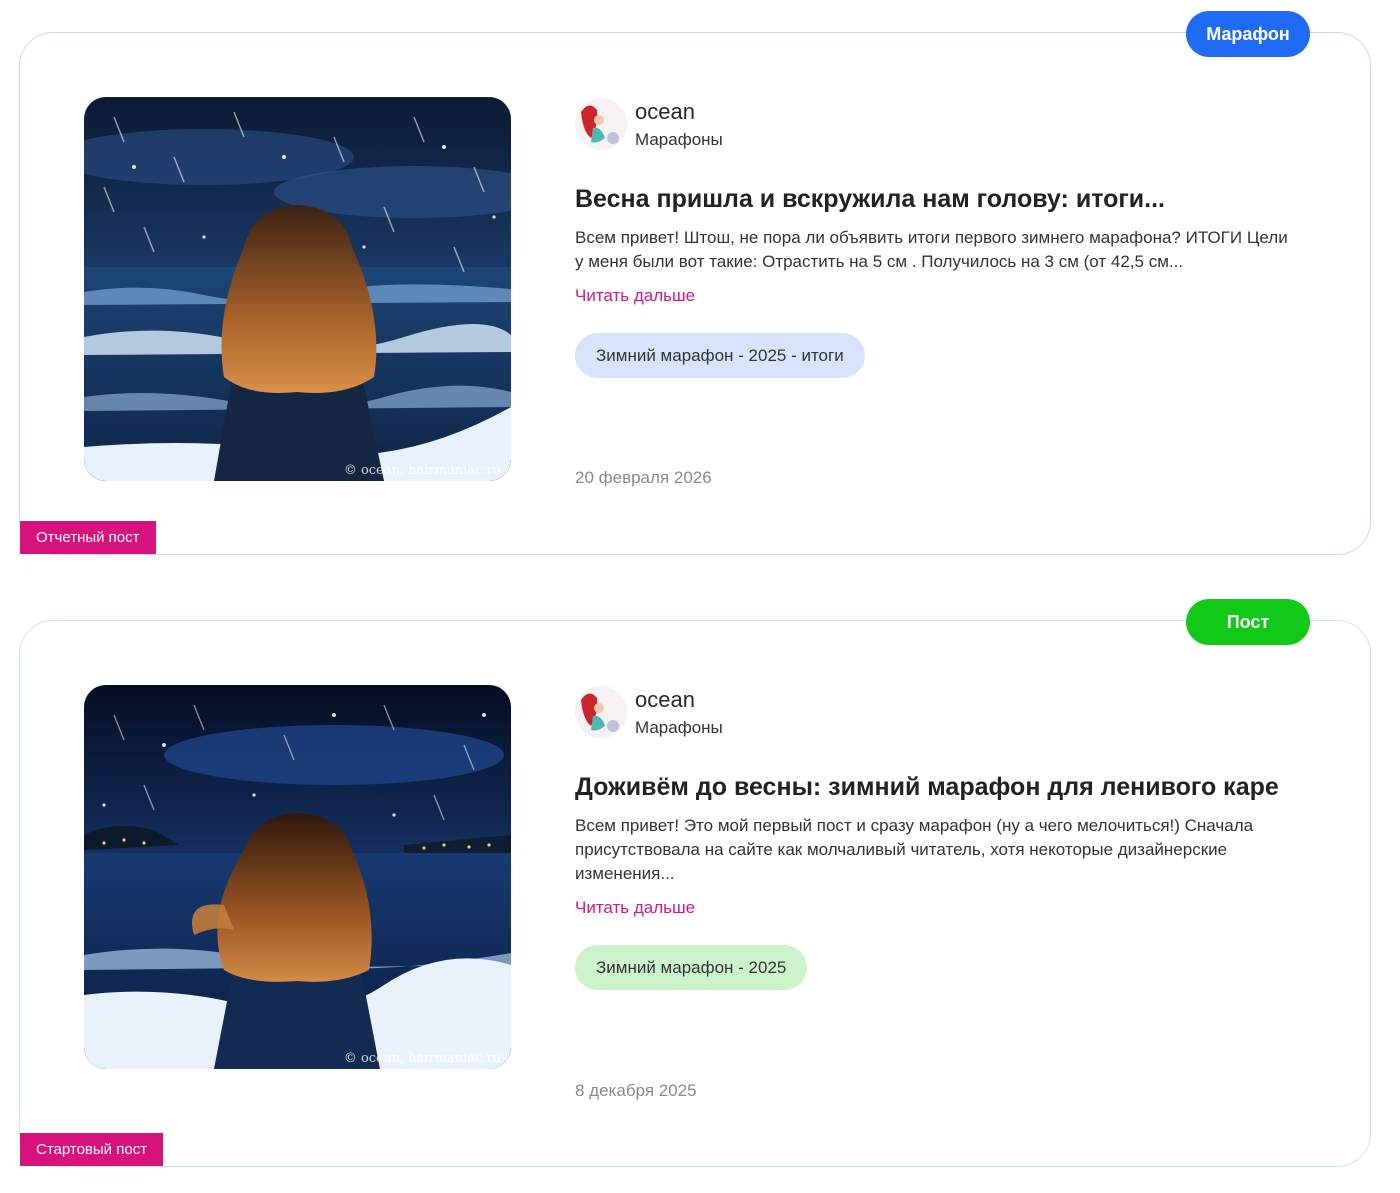 The width and height of the screenshot is (1400, 1193). What do you see at coordinates (720, 355) in the screenshot?
I see `post-tag: Зимний марафон - 2025 - итоги` at bounding box center [720, 355].